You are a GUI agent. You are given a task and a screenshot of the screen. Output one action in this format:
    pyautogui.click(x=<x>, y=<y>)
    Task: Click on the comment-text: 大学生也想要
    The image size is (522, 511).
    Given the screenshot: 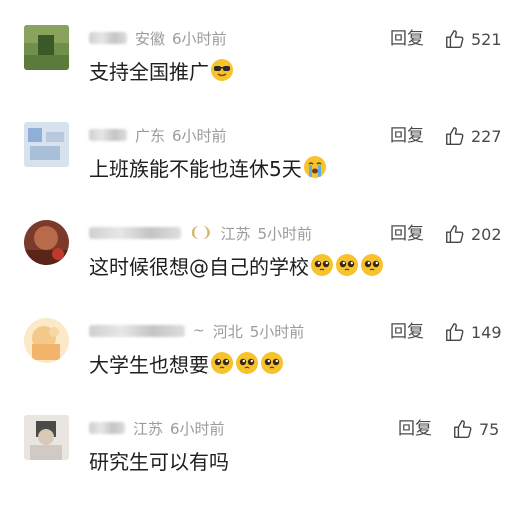 What is the action you would take?
    pyautogui.click(x=186, y=363)
    